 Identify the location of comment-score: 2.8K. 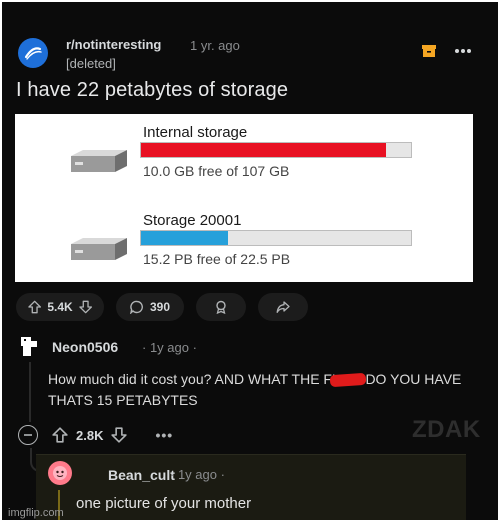
(90, 435).